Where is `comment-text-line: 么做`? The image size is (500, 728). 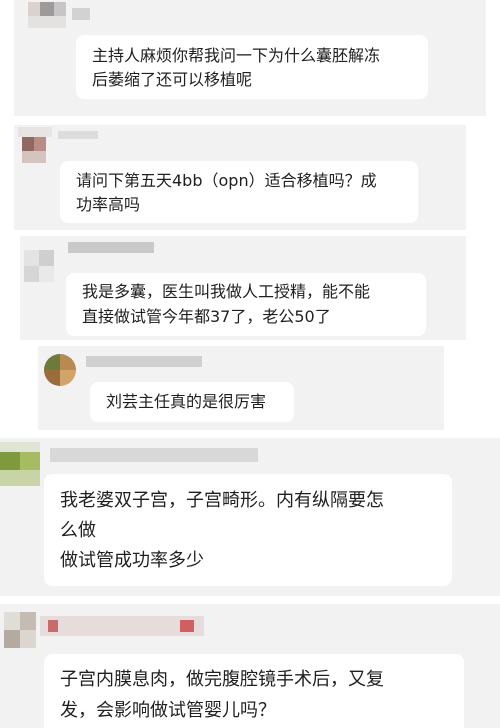
comment-text-line: 么做 is located at coordinates (78, 530).